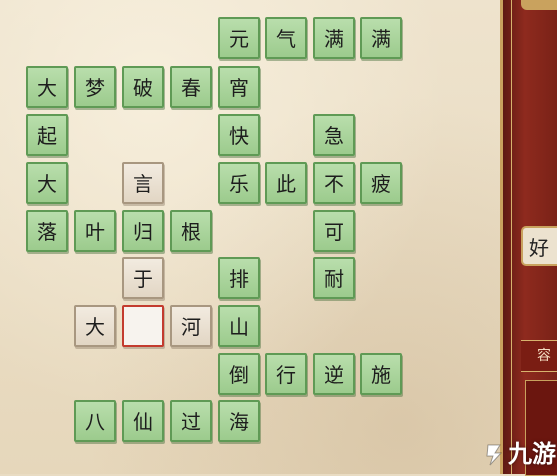 The width and height of the screenshot is (557, 476). What do you see at coordinates (143, 278) in the screenshot?
I see `clue-tile: 于` at bounding box center [143, 278].